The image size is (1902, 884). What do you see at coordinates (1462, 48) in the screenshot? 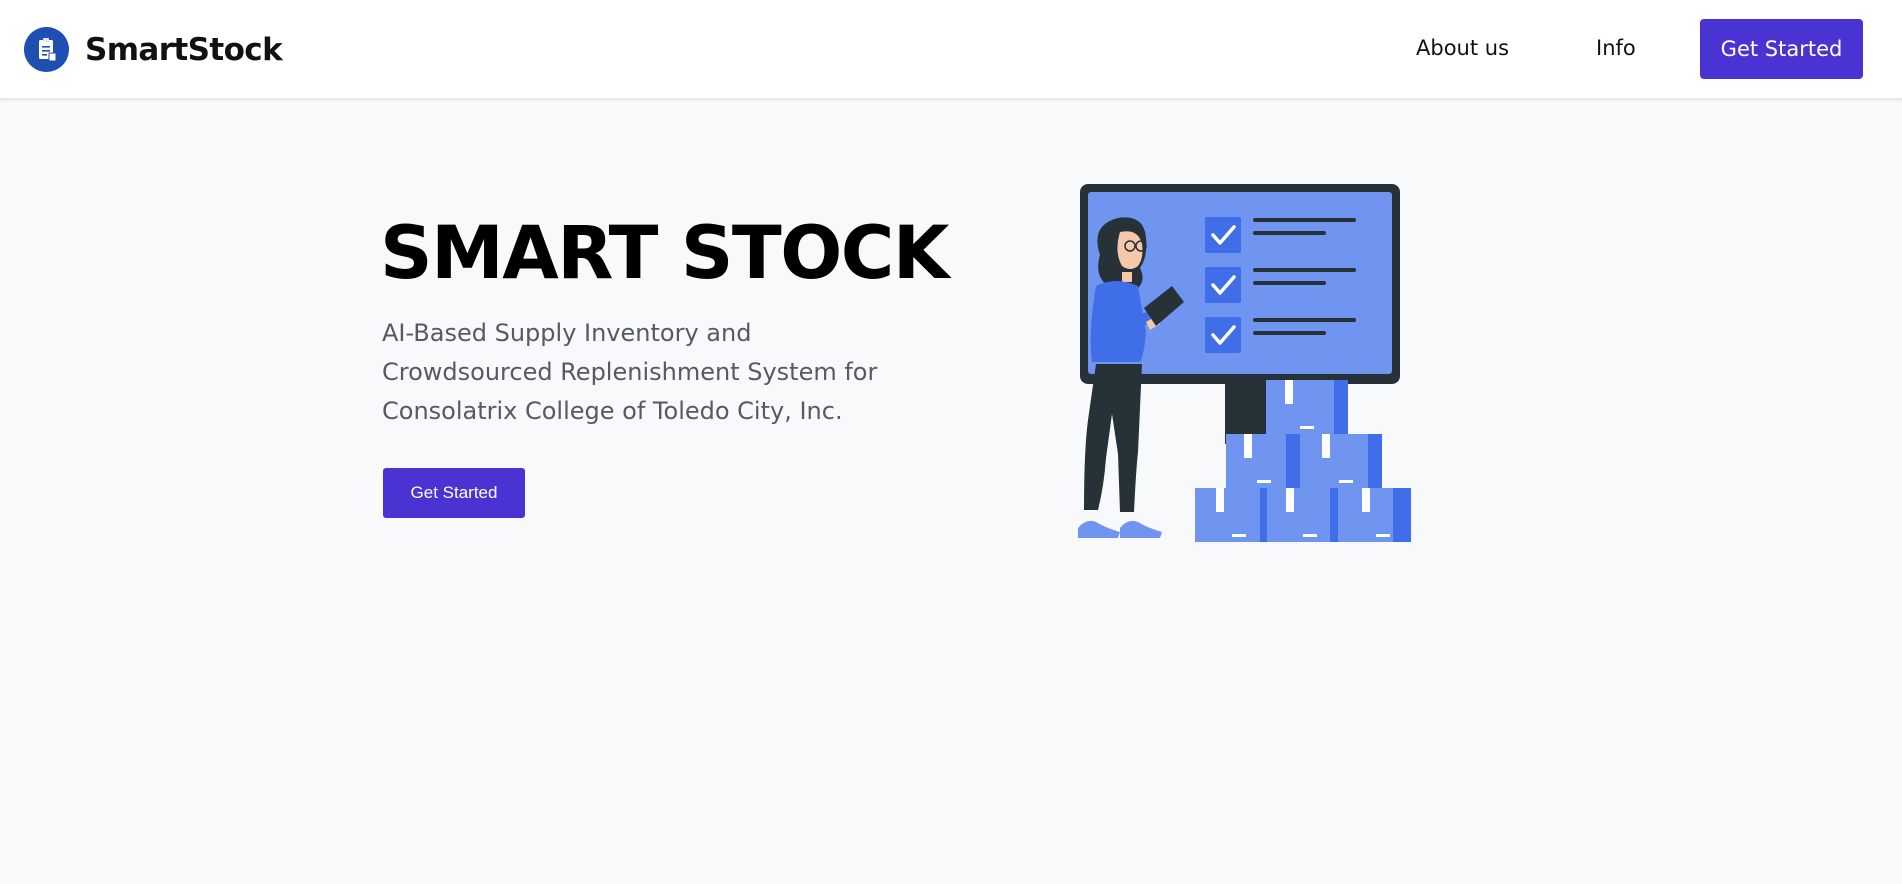
I see `nav-about-us-link: About us` at bounding box center [1462, 48].